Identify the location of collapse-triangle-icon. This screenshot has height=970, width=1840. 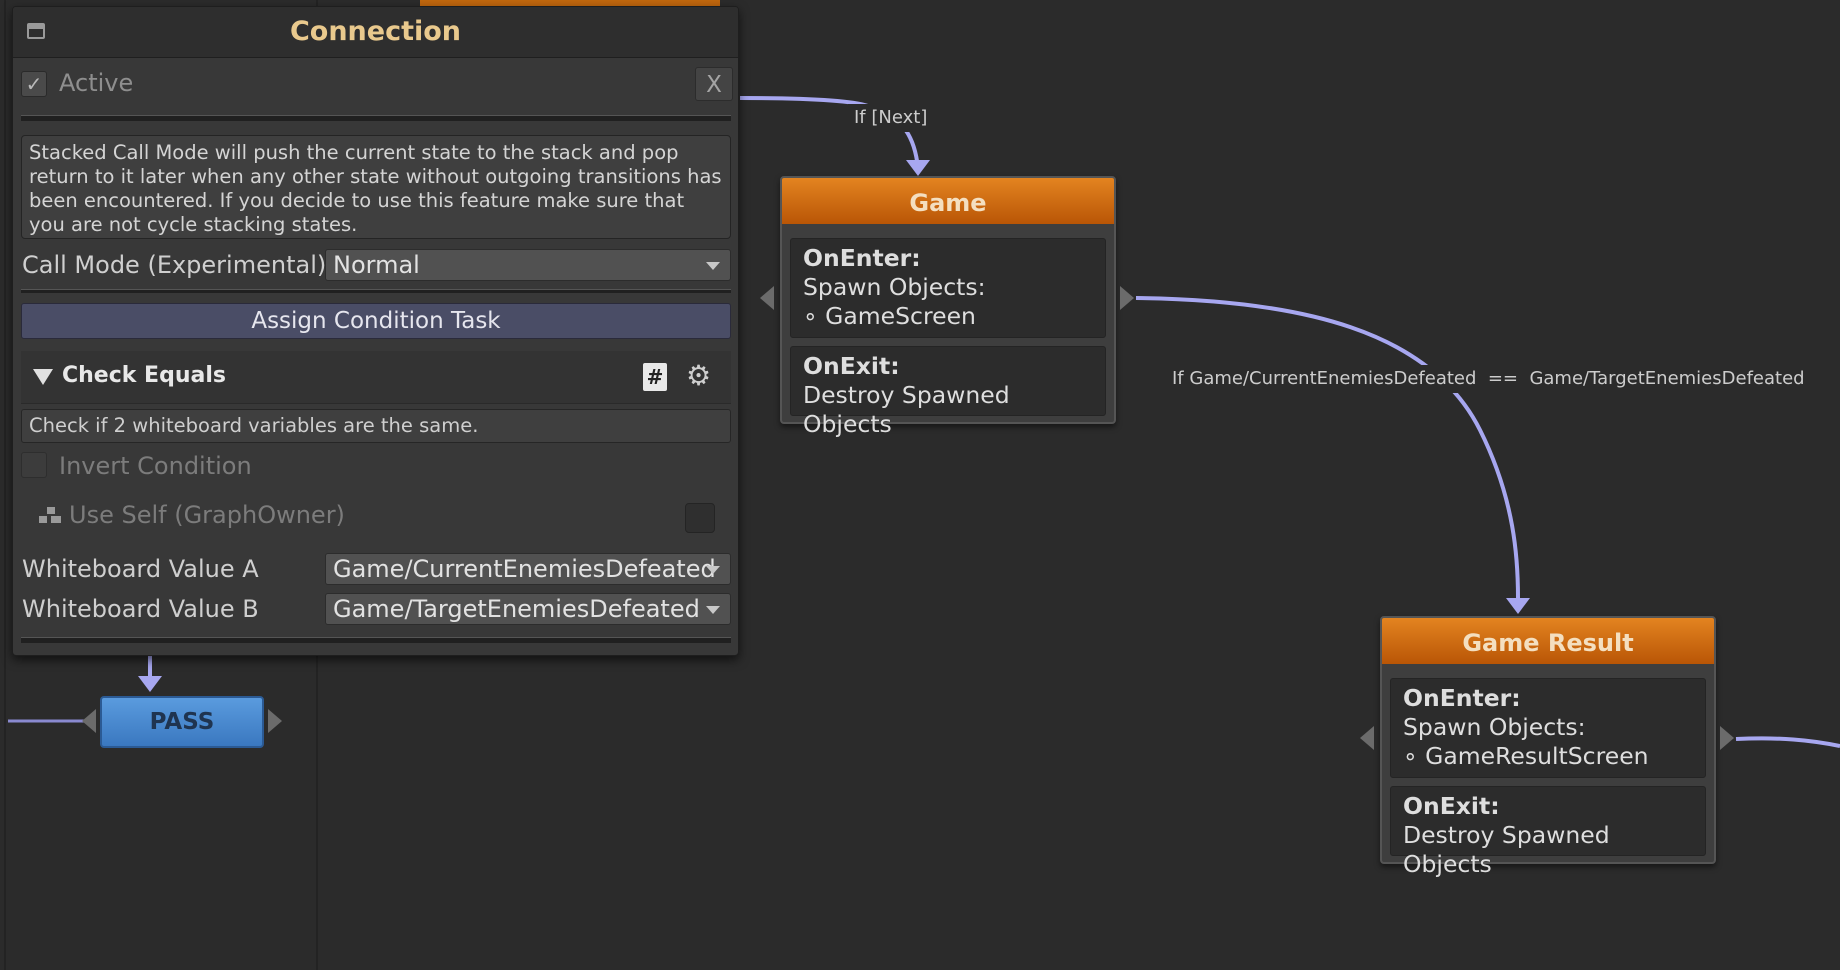
(43, 377).